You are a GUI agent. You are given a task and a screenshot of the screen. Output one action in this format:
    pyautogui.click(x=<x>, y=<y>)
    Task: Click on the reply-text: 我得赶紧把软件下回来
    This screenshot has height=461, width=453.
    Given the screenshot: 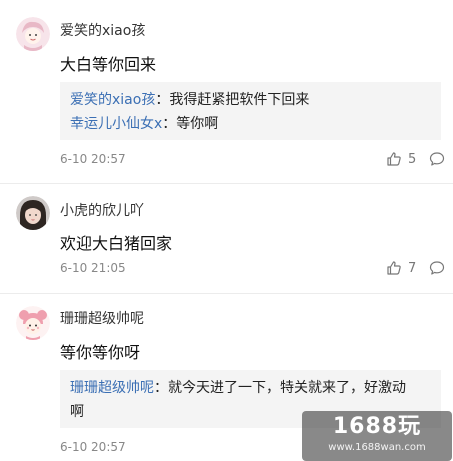 What is the action you would take?
    pyautogui.click(x=239, y=100)
    